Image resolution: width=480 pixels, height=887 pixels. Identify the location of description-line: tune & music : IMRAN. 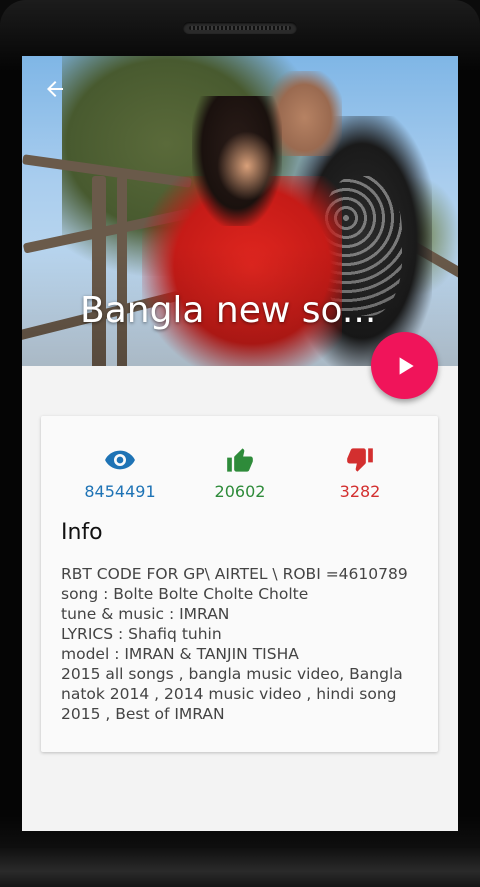
(145, 614).